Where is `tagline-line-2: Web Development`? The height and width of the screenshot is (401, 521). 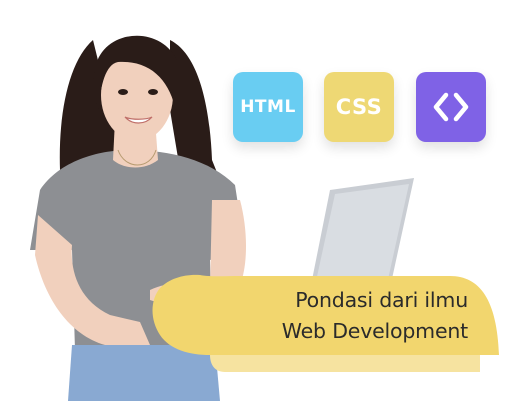 tagline-line-2: Web Development is located at coordinates (374, 331).